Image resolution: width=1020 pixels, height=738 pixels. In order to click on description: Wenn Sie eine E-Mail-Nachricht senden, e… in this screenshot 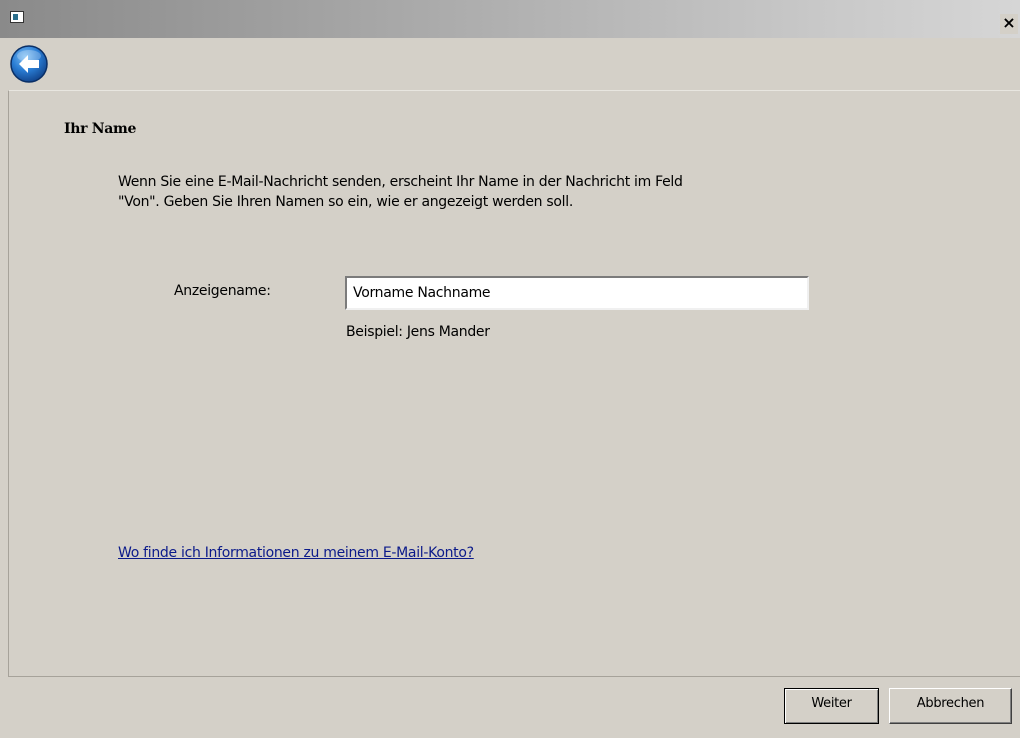, I will do `click(468, 192)`.